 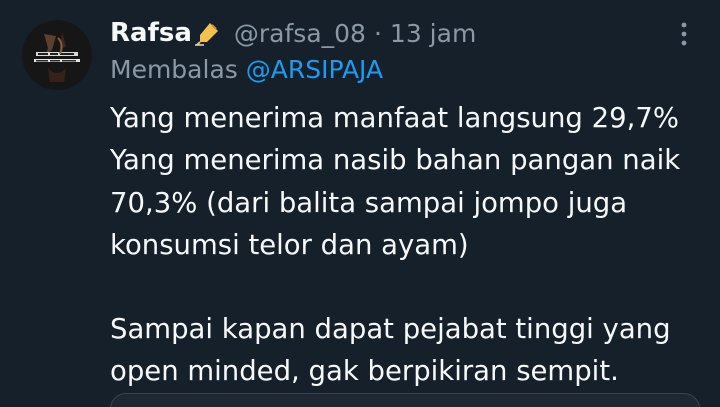 What do you see at coordinates (151, 33) in the screenshot?
I see `author-name: Rafsa` at bounding box center [151, 33].